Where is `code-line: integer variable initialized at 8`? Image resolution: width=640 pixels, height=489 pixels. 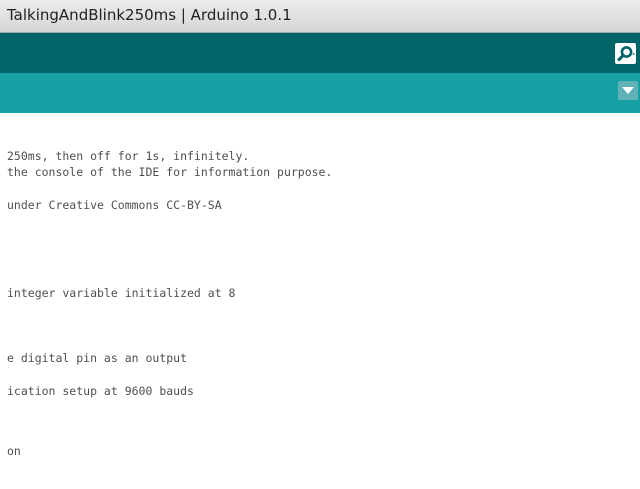 code-line: integer variable initialized at 8 is located at coordinates (121, 293).